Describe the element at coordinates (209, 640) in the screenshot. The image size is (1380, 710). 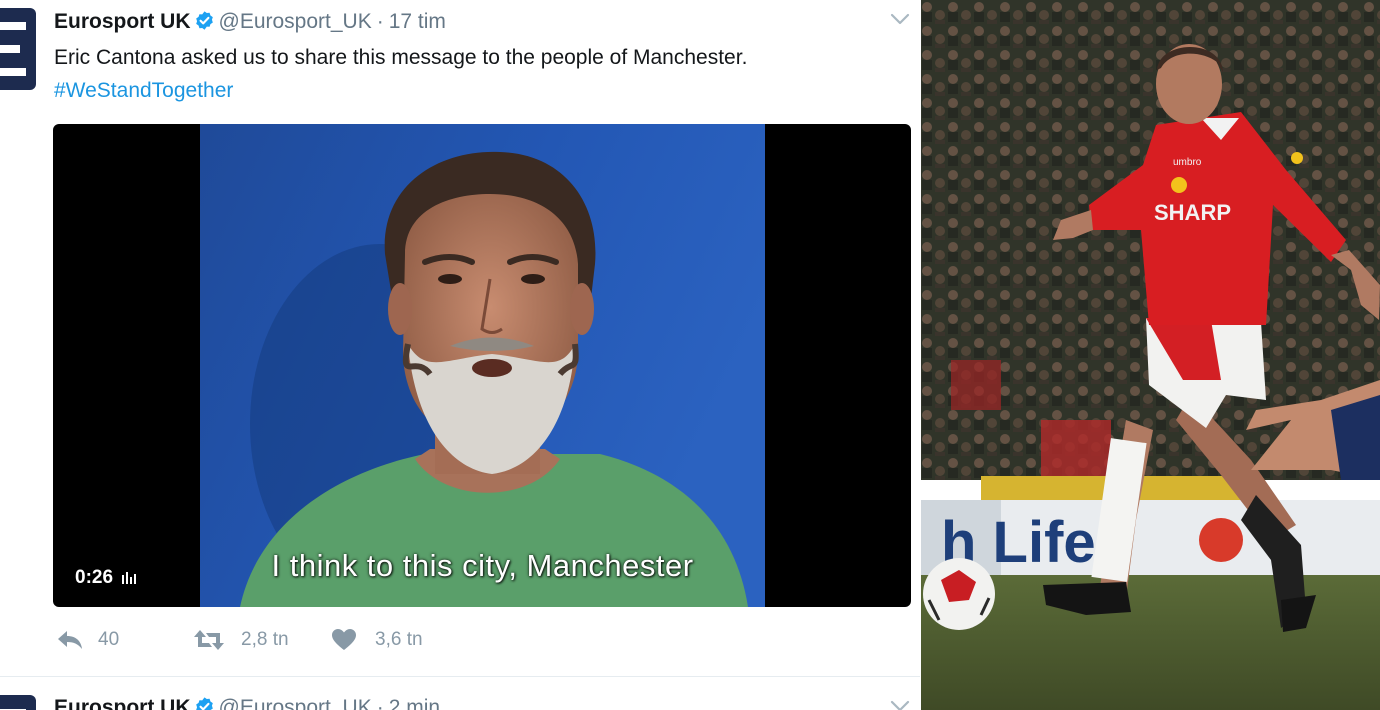
I see `retweet-icon` at that location.